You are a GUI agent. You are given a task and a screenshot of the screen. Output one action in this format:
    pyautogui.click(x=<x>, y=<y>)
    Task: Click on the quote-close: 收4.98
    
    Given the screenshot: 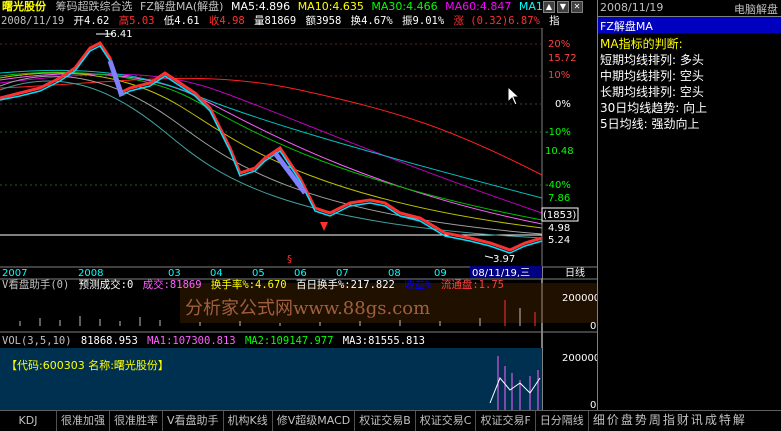 What is the action you would take?
    pyautogui.click(x=226, y=21)
    